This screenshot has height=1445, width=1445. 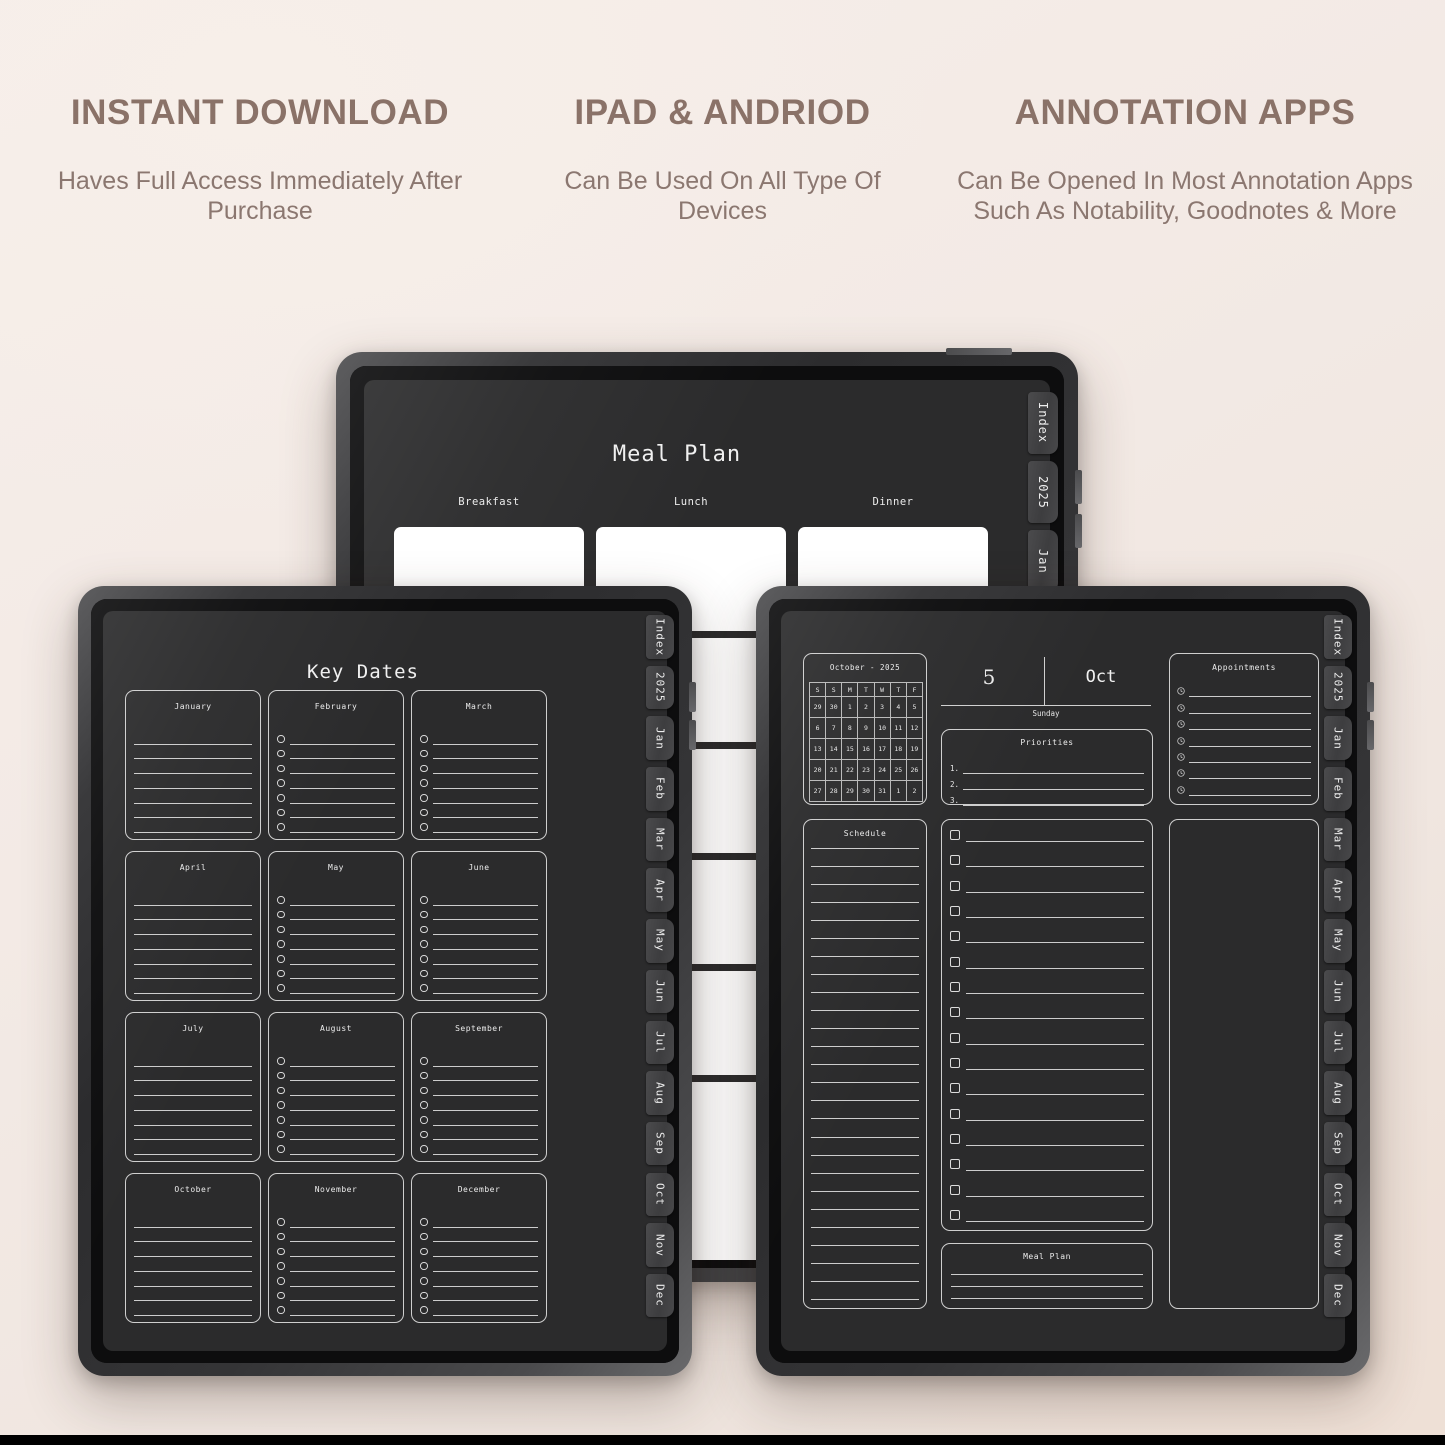 I want to click on meal-plan-card: Meal Plan, so click(x=1047, y=1276).